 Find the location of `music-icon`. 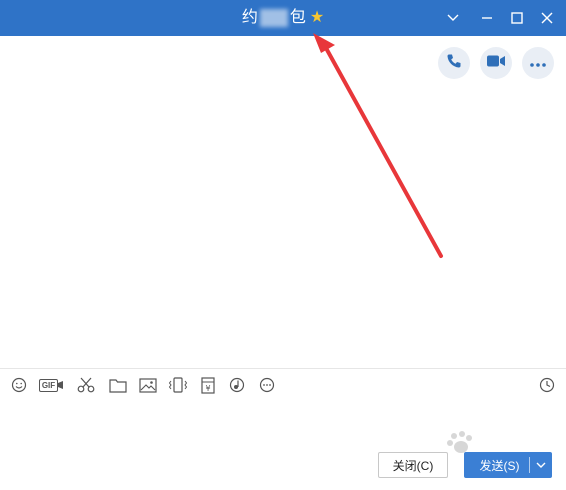

music-icon is located at coordinates (237, 385).